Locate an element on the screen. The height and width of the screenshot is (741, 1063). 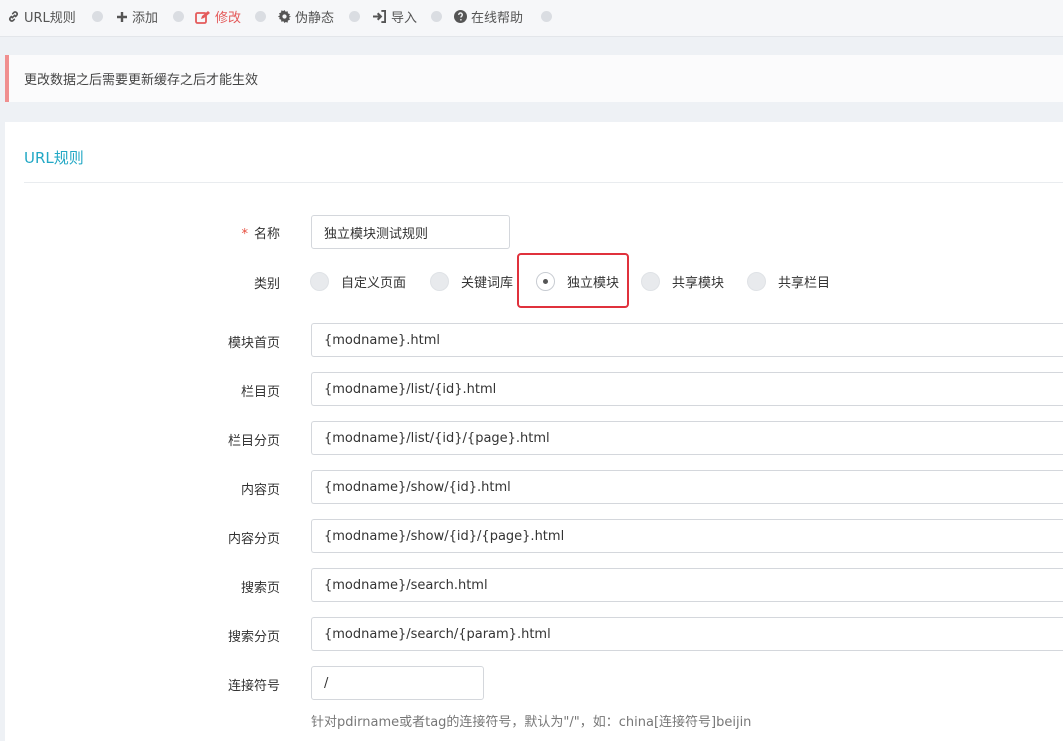
name-label-text: 名称 is located at coordinates (266, 234).